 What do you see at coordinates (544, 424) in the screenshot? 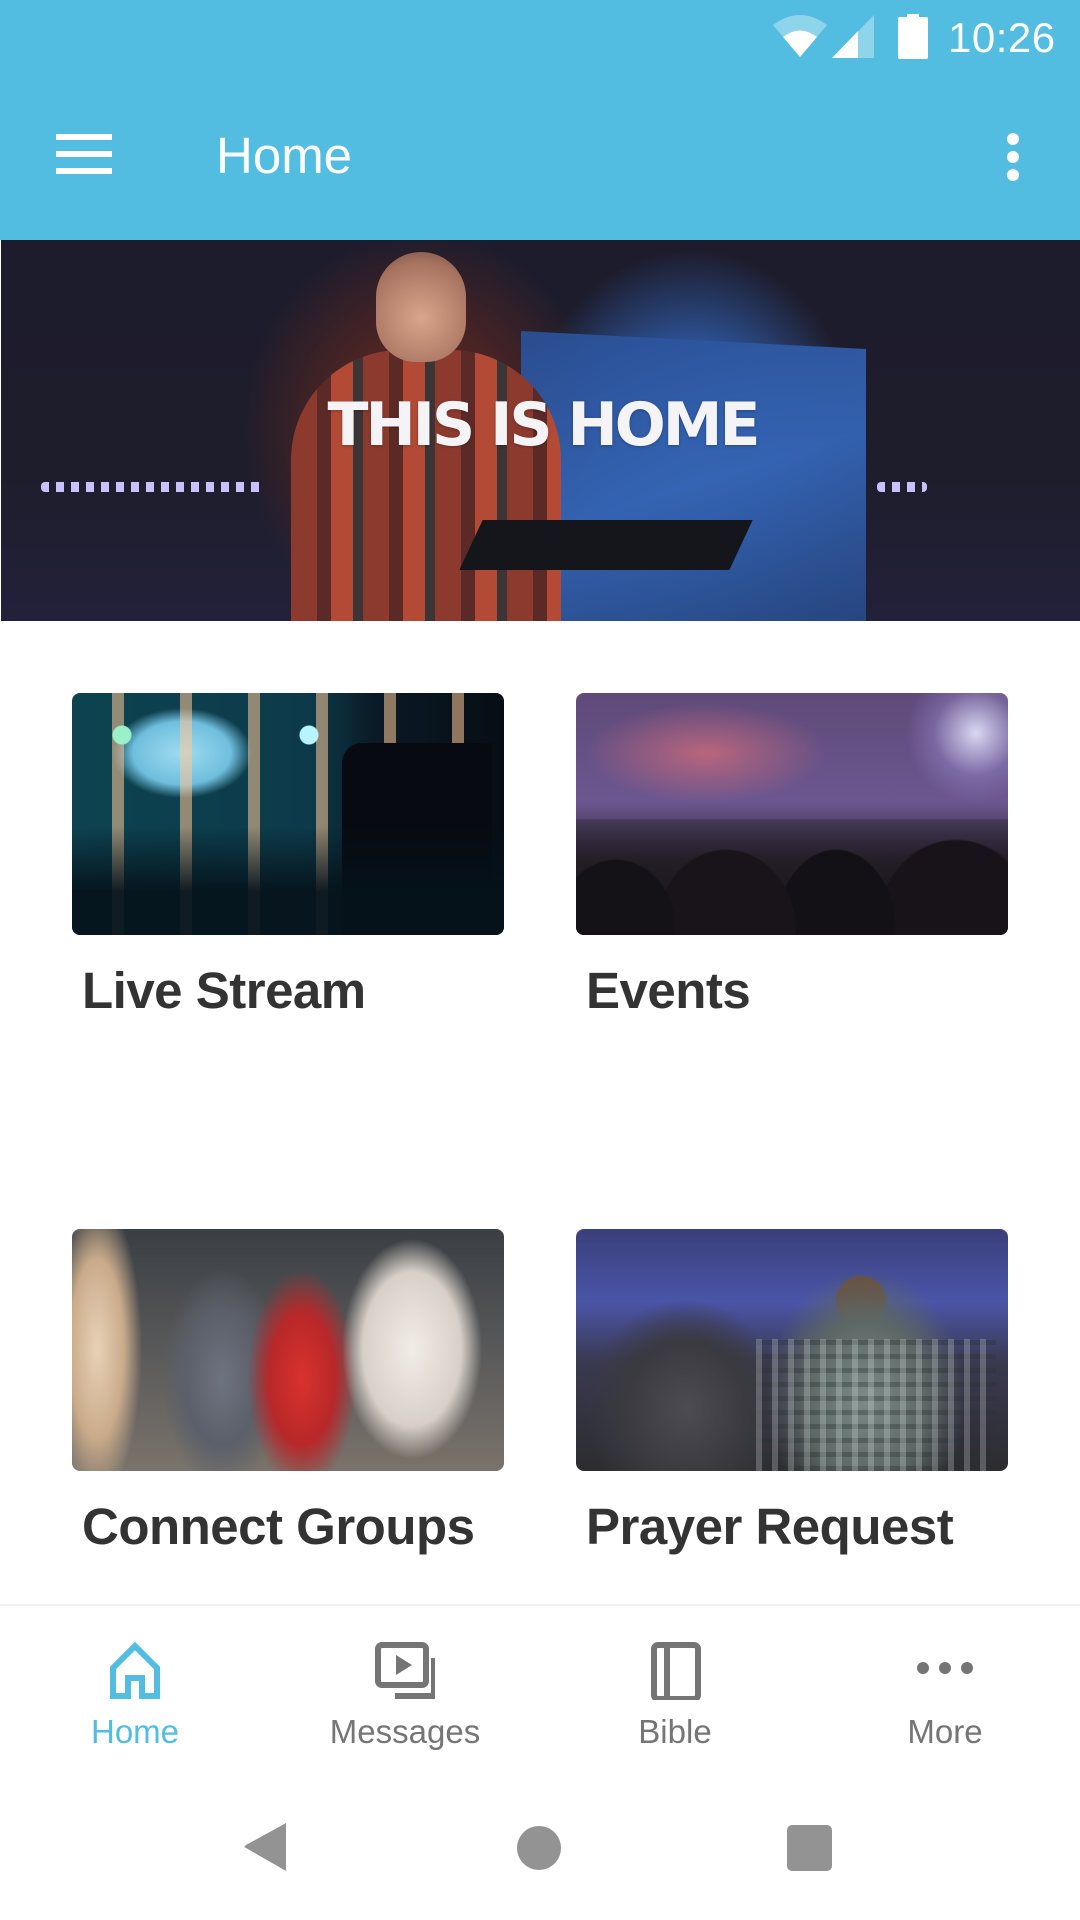
I see `hero-title: THIS IS HOME` at bounding box center [544, 424].